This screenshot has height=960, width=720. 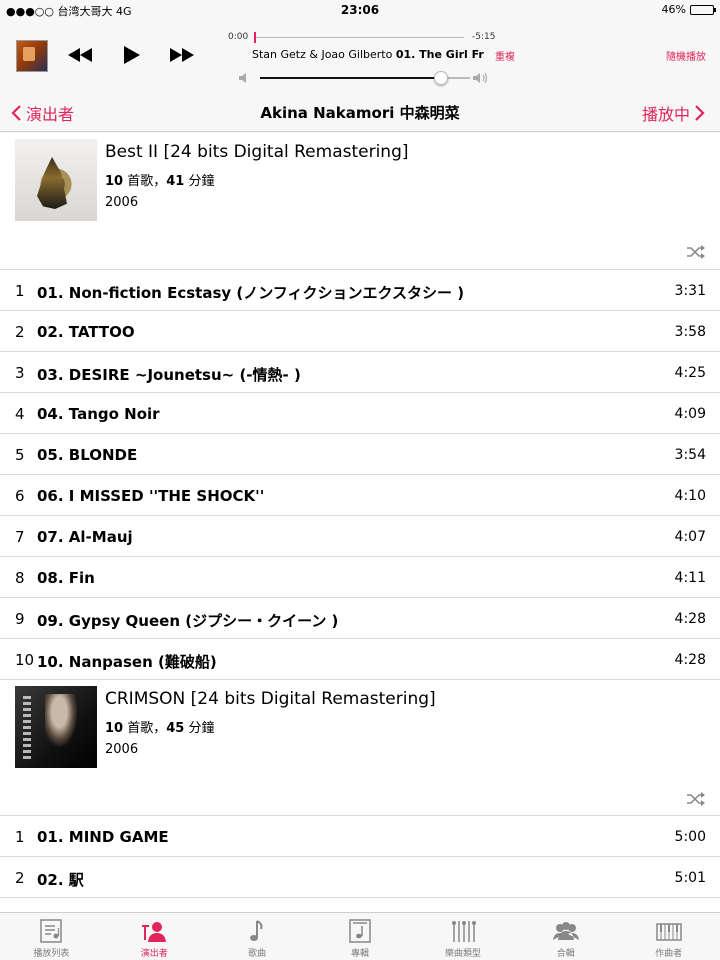 What do you see at coordinates (238, 37) in the screenshot?
I see `elapsed-time: 0:00` at bounding box center [238, 37].